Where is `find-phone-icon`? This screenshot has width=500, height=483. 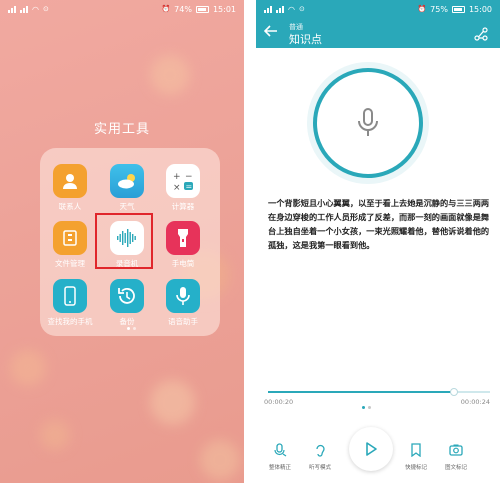
find-phone-icon is located at coordinates (70, 296).